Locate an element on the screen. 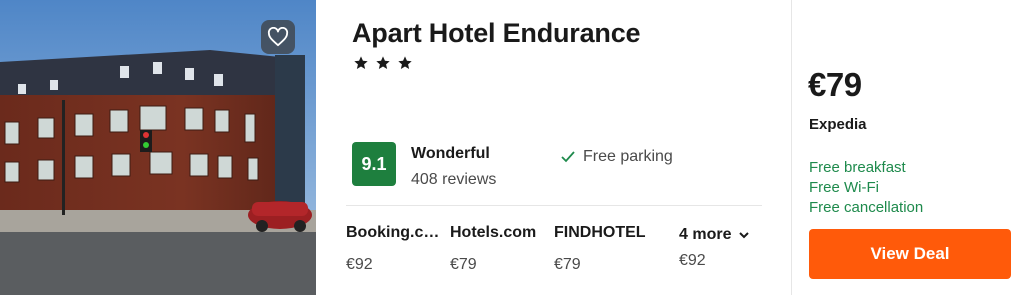 Image resolution: width=1024 pixels, height=295 pixels. offer-provider: FINDHOTEL is located at coordinates (600, 232).